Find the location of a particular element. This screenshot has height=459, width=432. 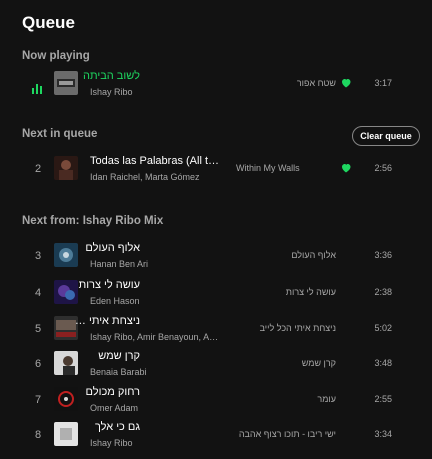

album-name: אלוף העולם is located at coordinates (286, 255).